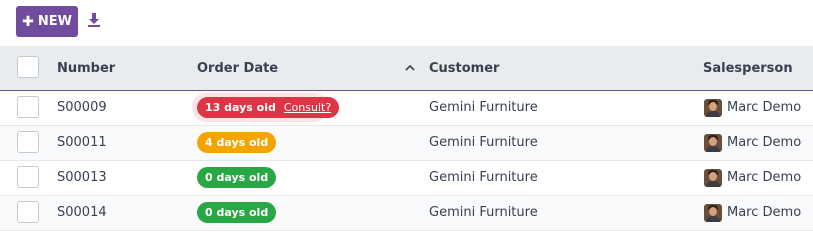 The width and height of the screenshot is (813, 240). Describe the element at coordinates (240, 107) in the screenshot. I see `order-age-text: 13 days old` at that location.